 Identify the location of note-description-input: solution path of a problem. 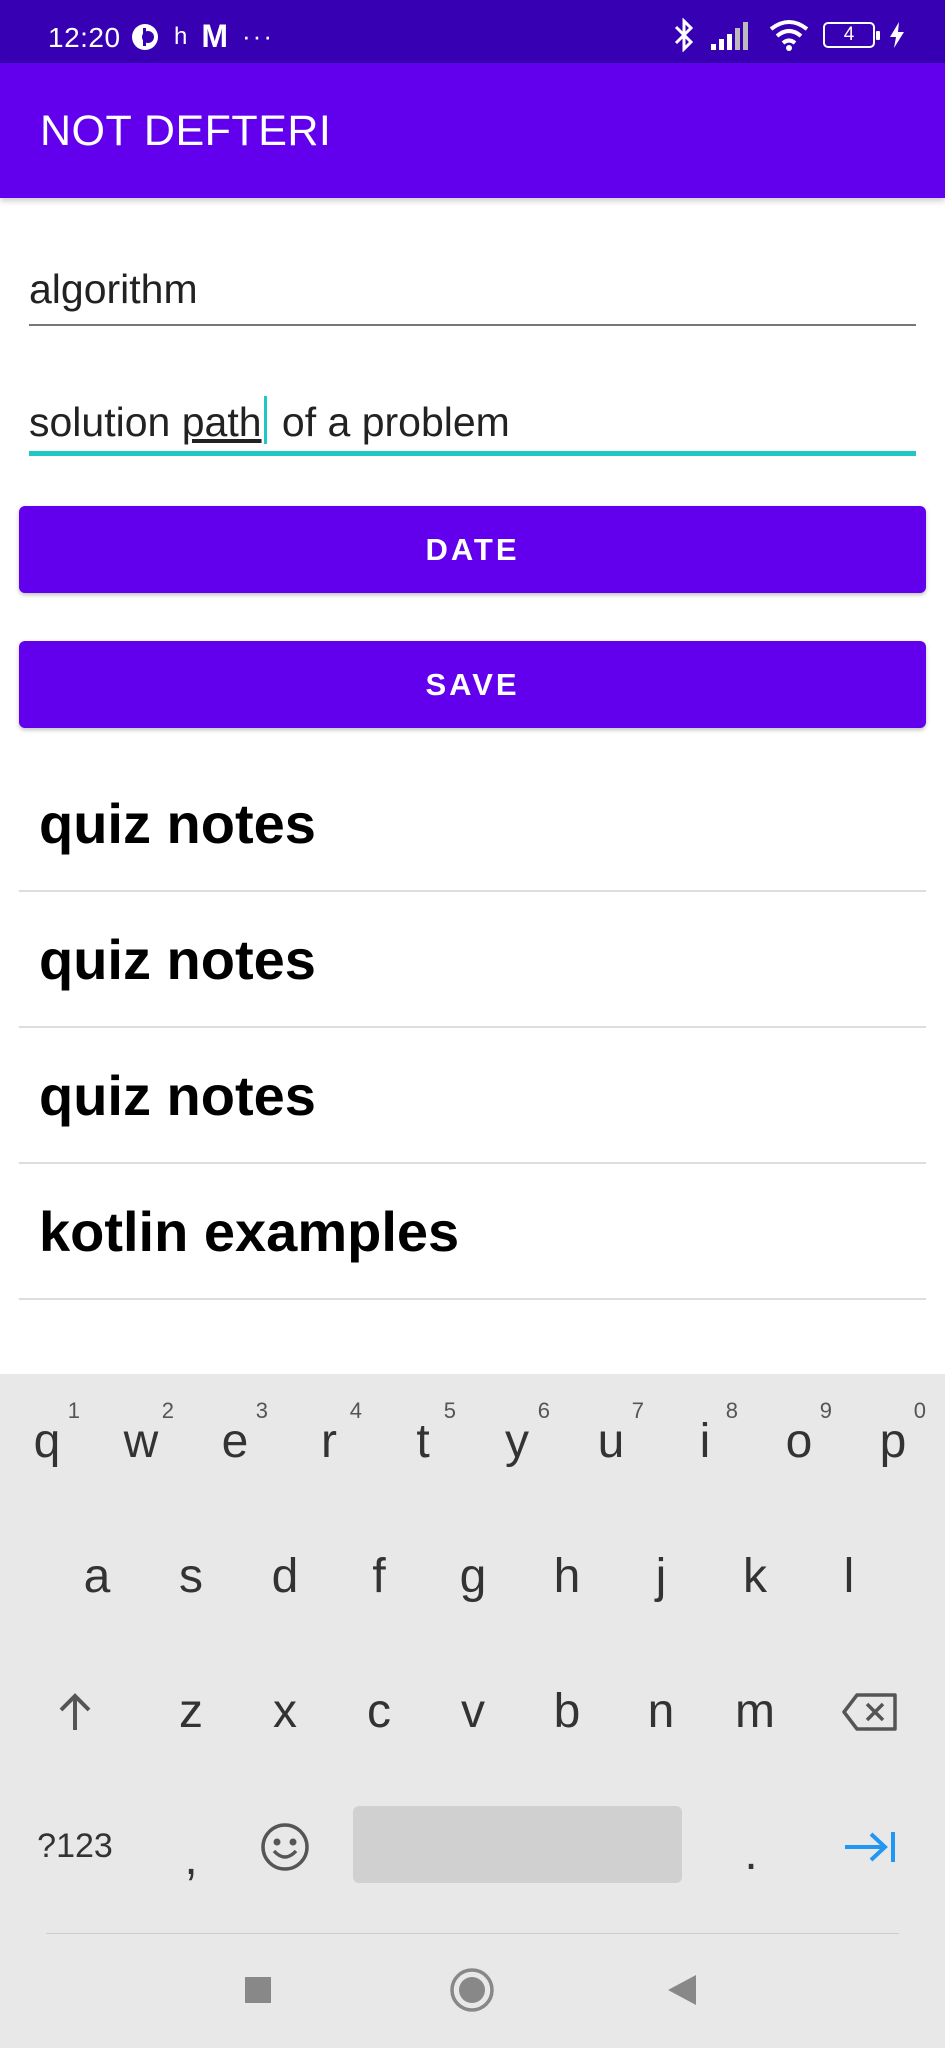
(472, 424).